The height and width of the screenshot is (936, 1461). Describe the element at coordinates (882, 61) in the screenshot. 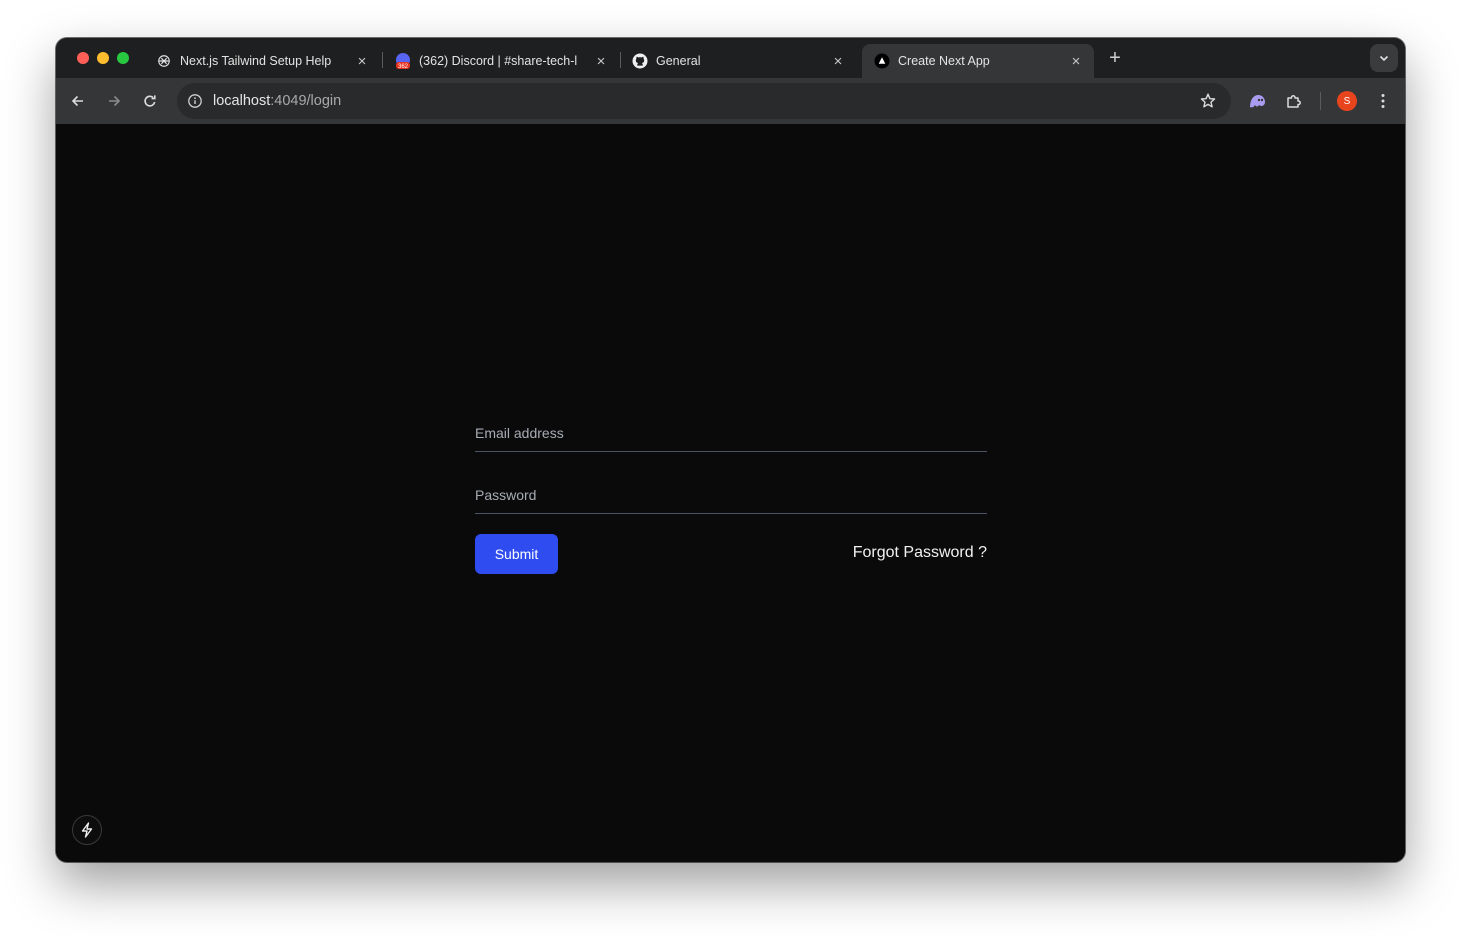

I see `vercel-icon` at that location.